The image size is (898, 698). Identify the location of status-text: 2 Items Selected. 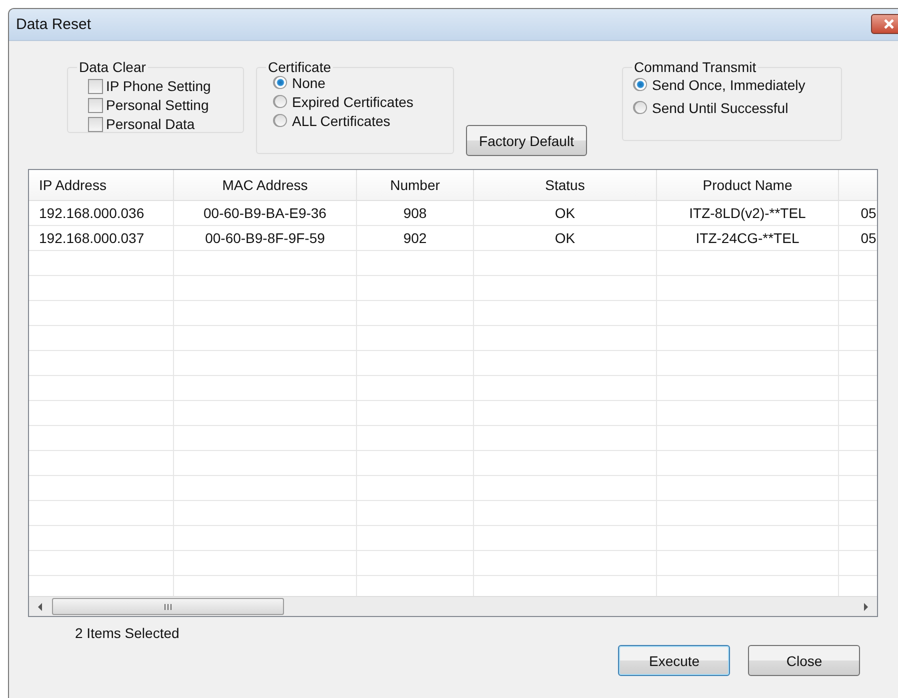
(127, 634).